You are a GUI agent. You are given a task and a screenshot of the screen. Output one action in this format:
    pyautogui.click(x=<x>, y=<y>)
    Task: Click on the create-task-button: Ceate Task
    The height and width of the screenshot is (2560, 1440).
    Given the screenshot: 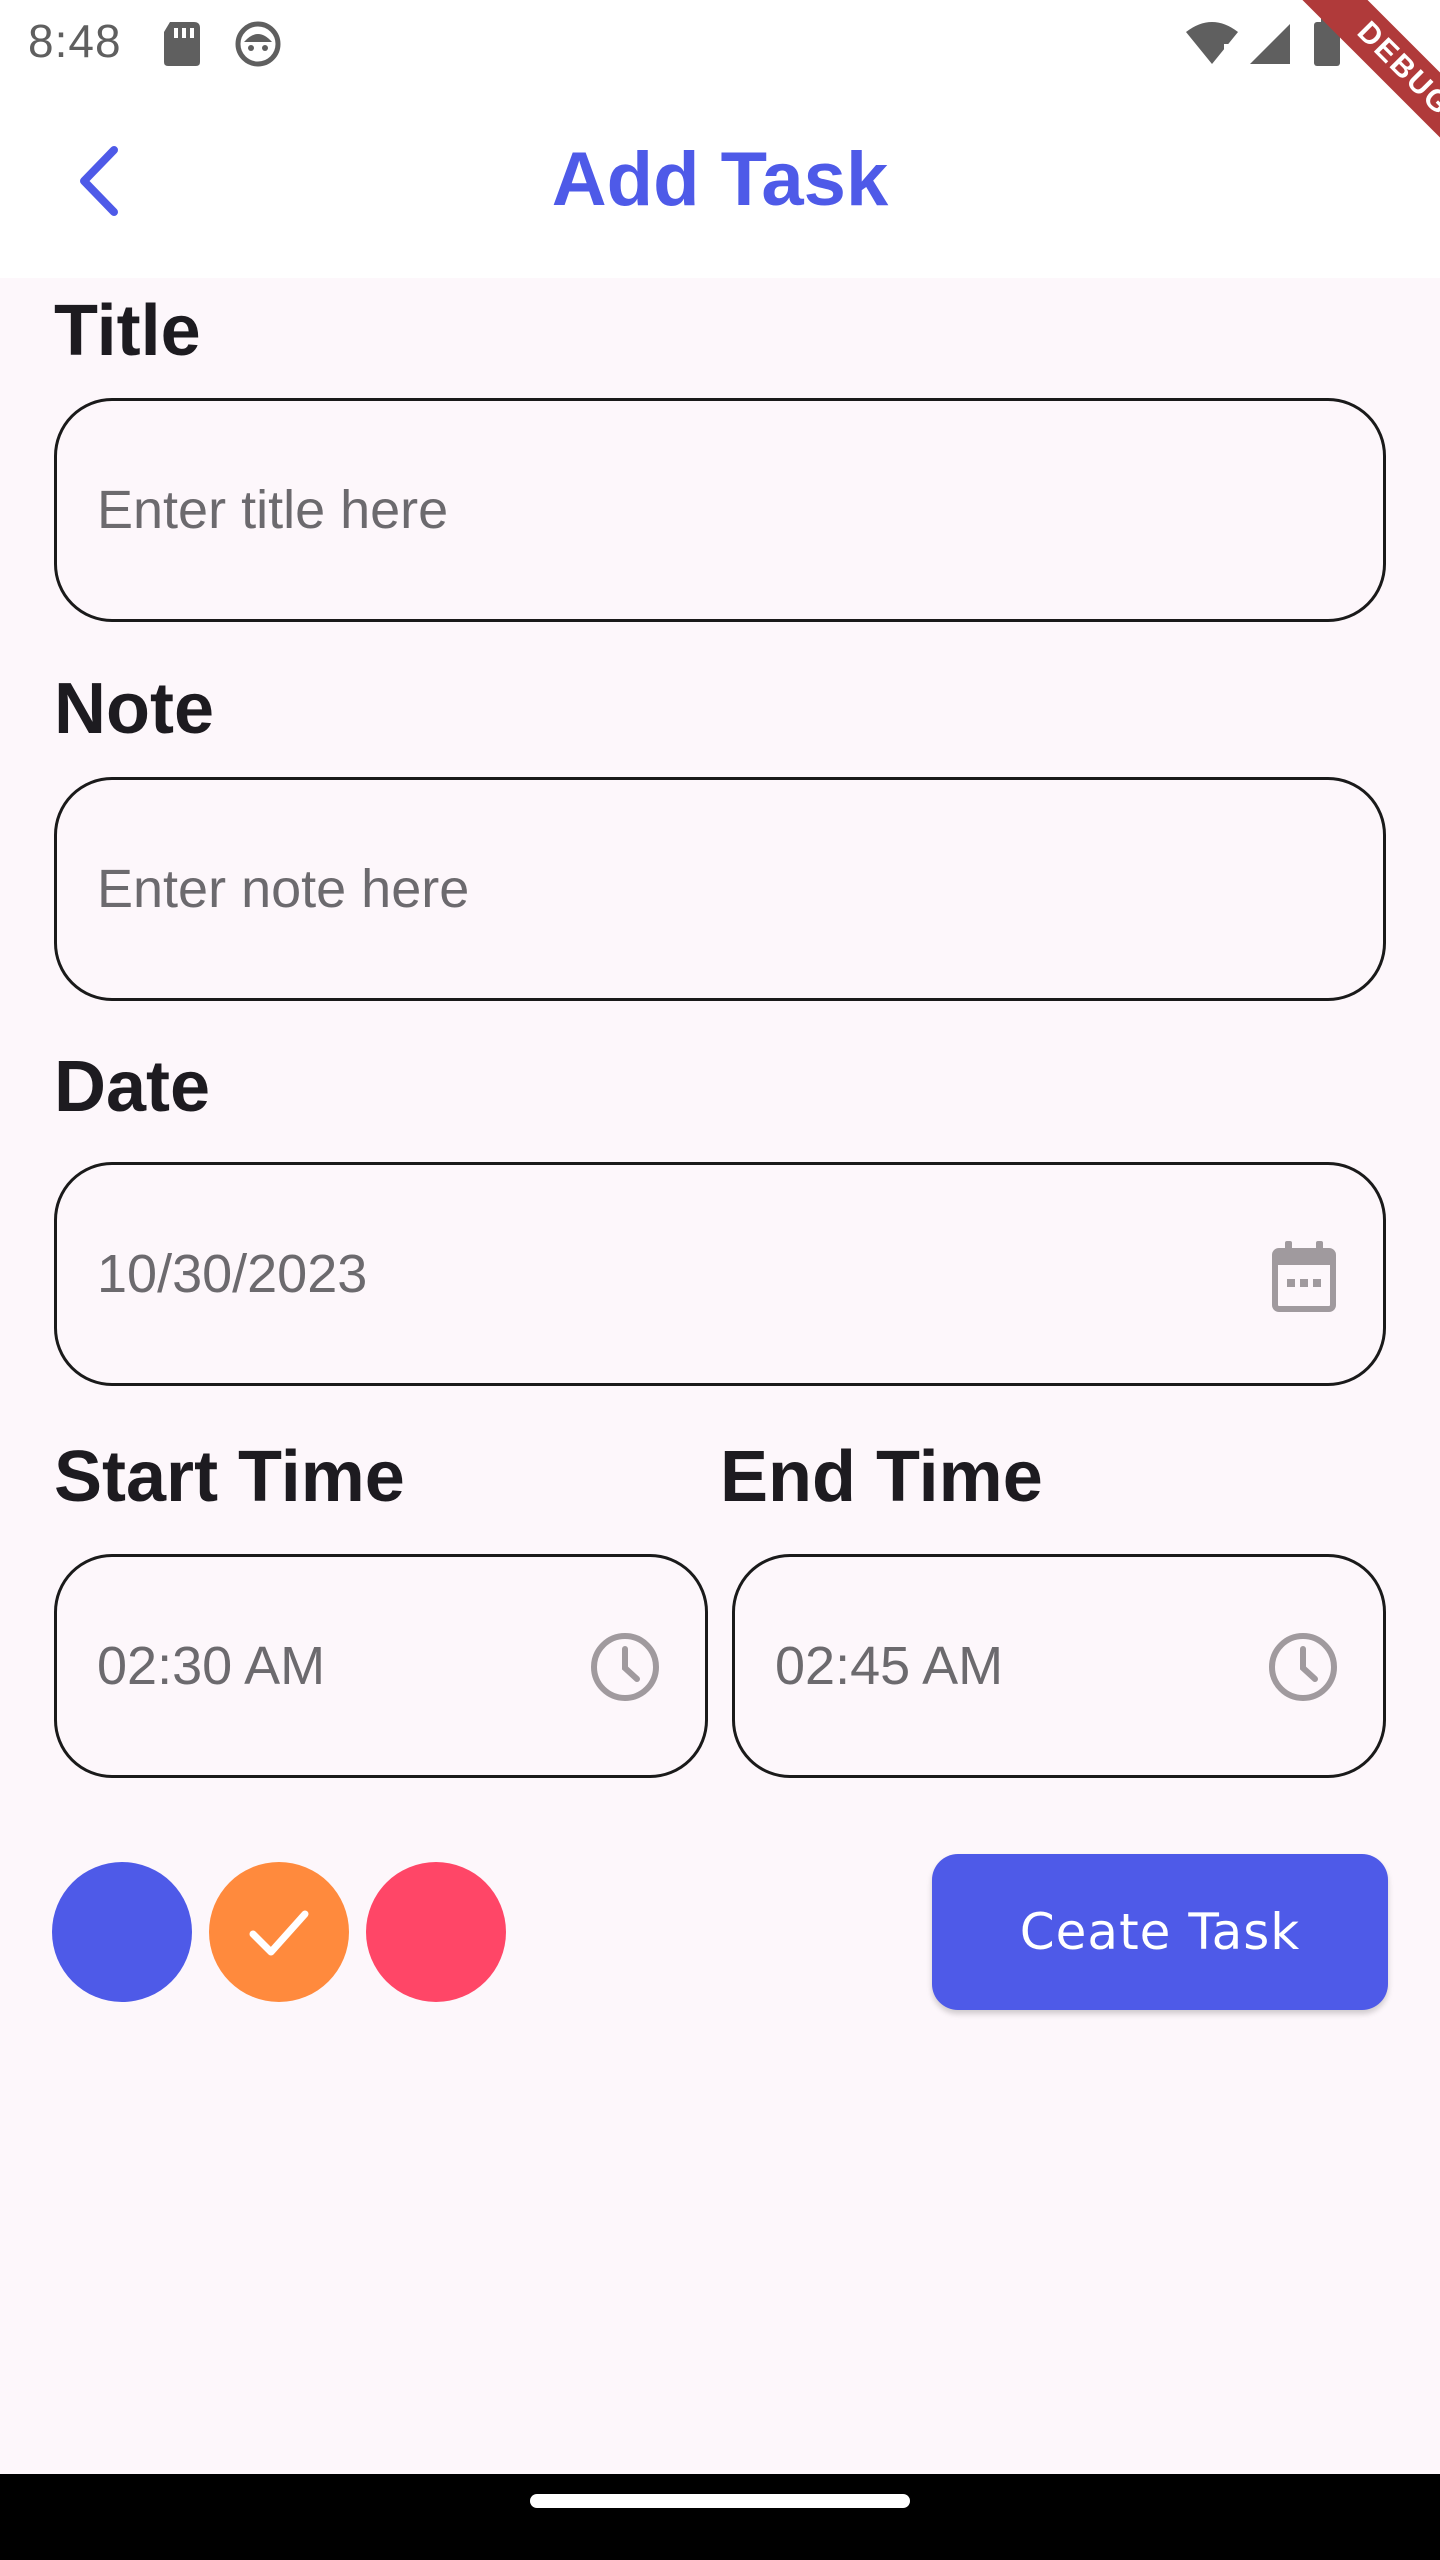 What is the action you would take?
    pyautogui.click(x=1160, y=1932)
    